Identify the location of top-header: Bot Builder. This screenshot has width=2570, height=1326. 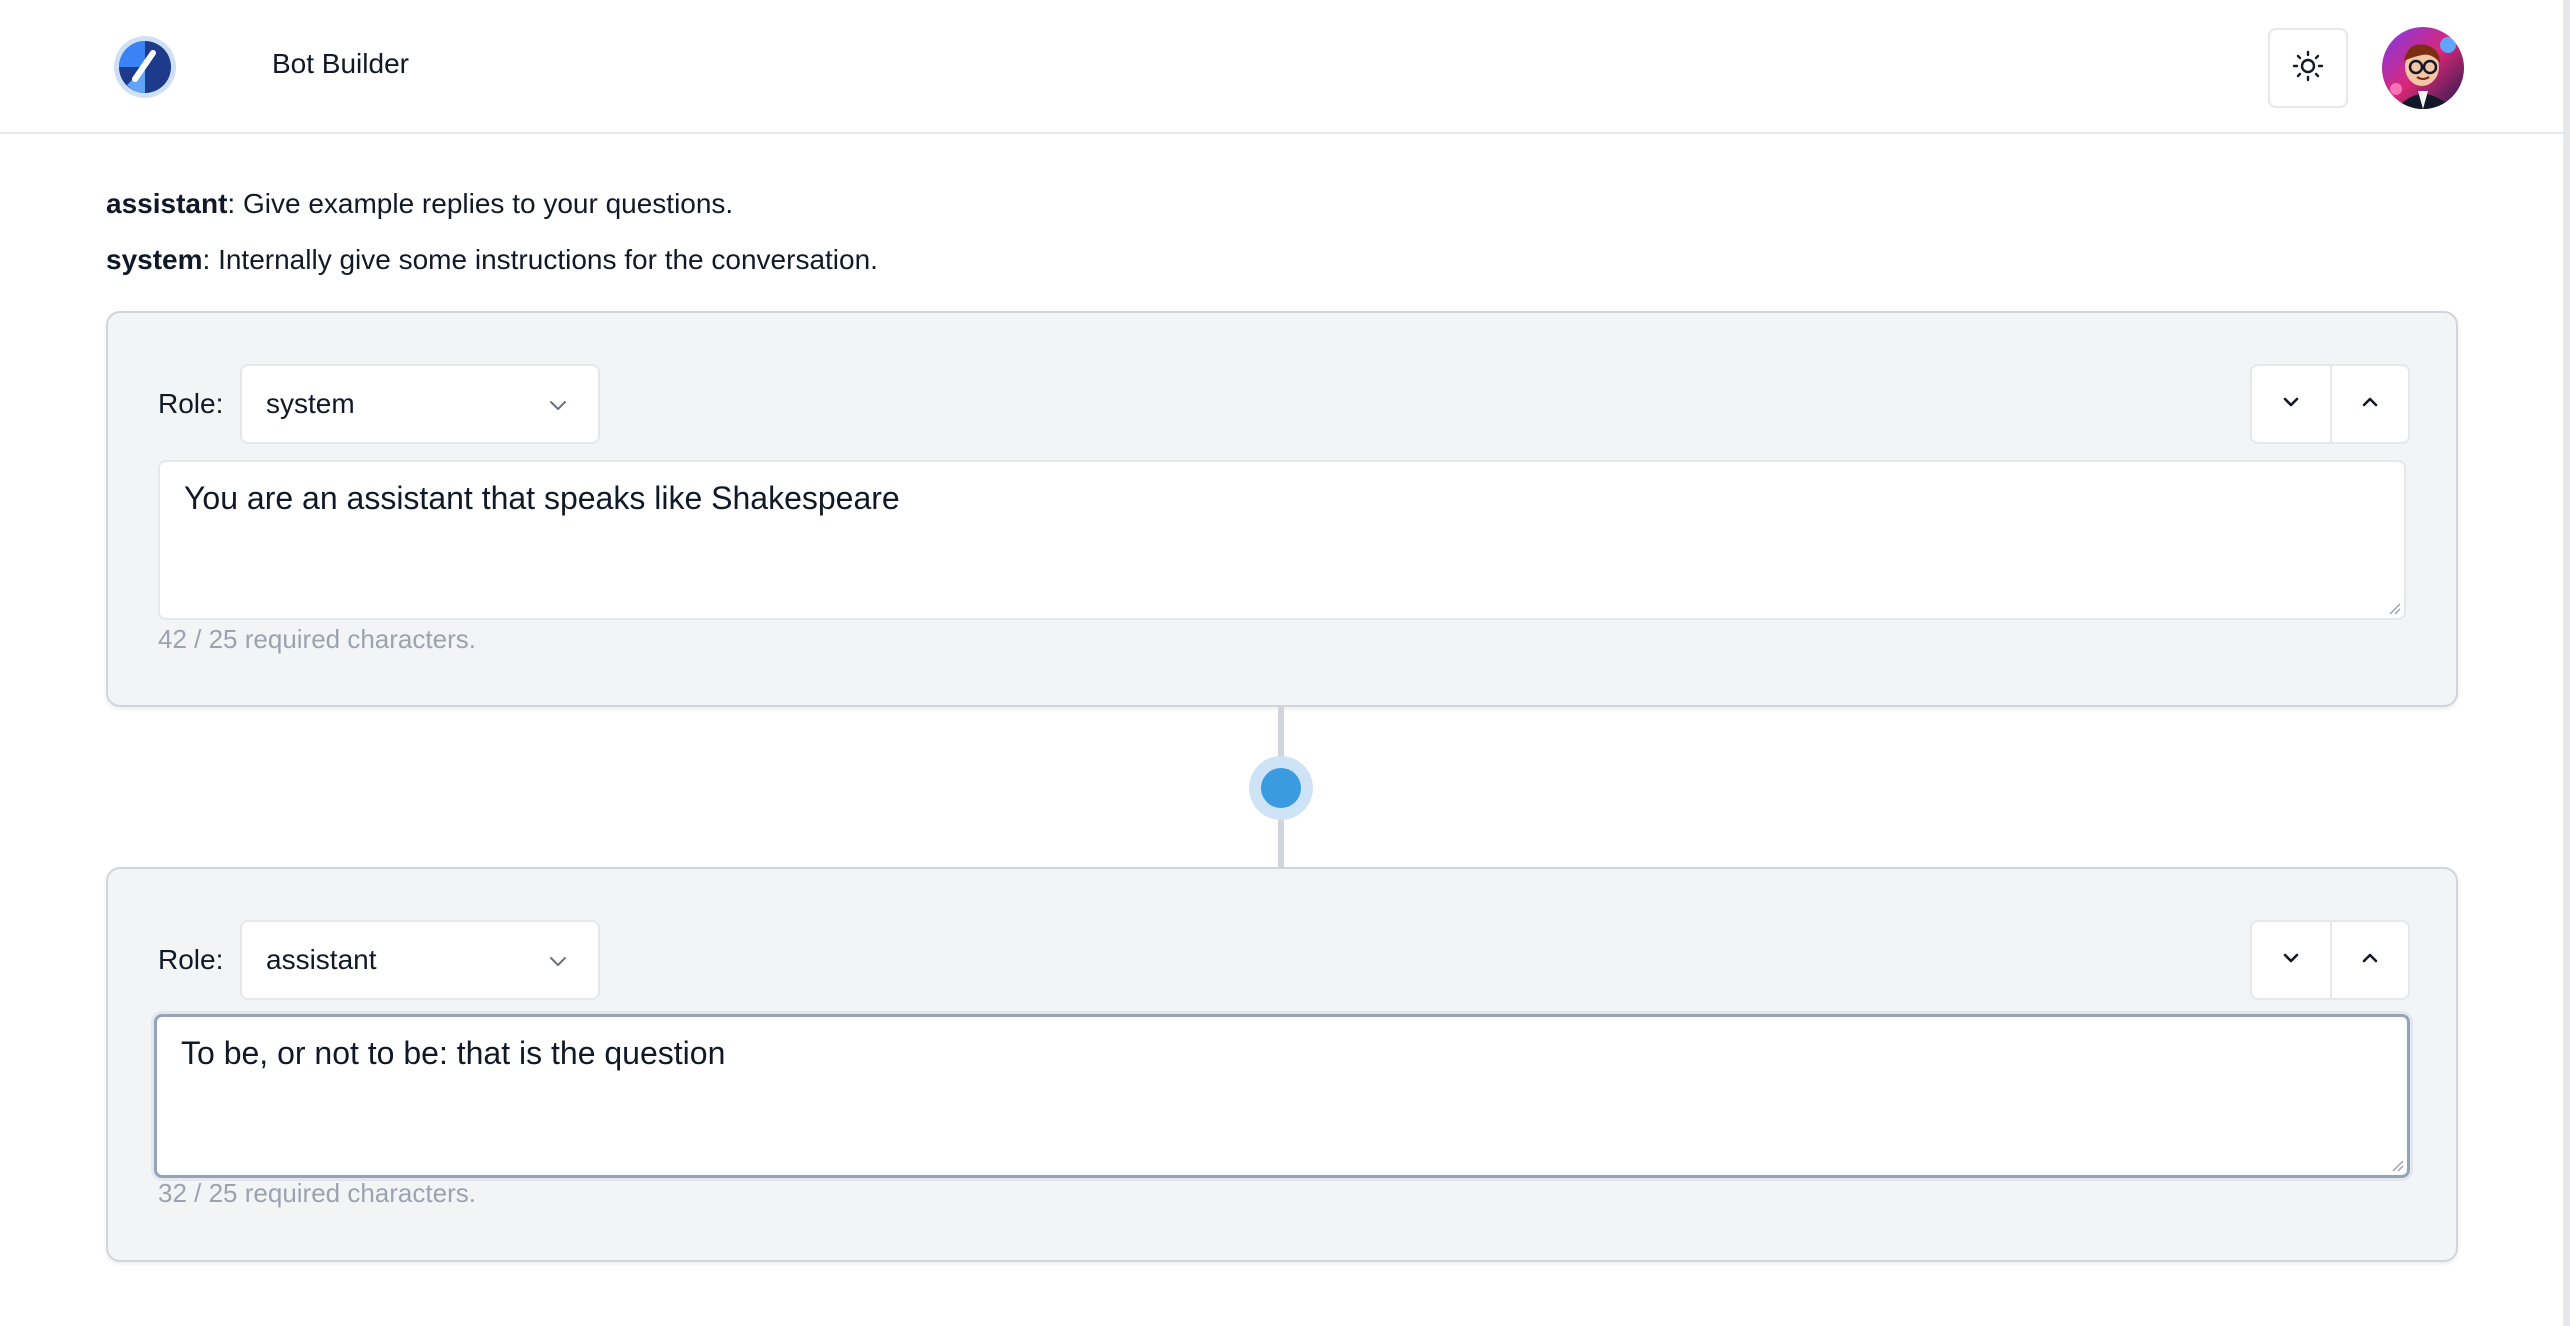
(1281, 67).